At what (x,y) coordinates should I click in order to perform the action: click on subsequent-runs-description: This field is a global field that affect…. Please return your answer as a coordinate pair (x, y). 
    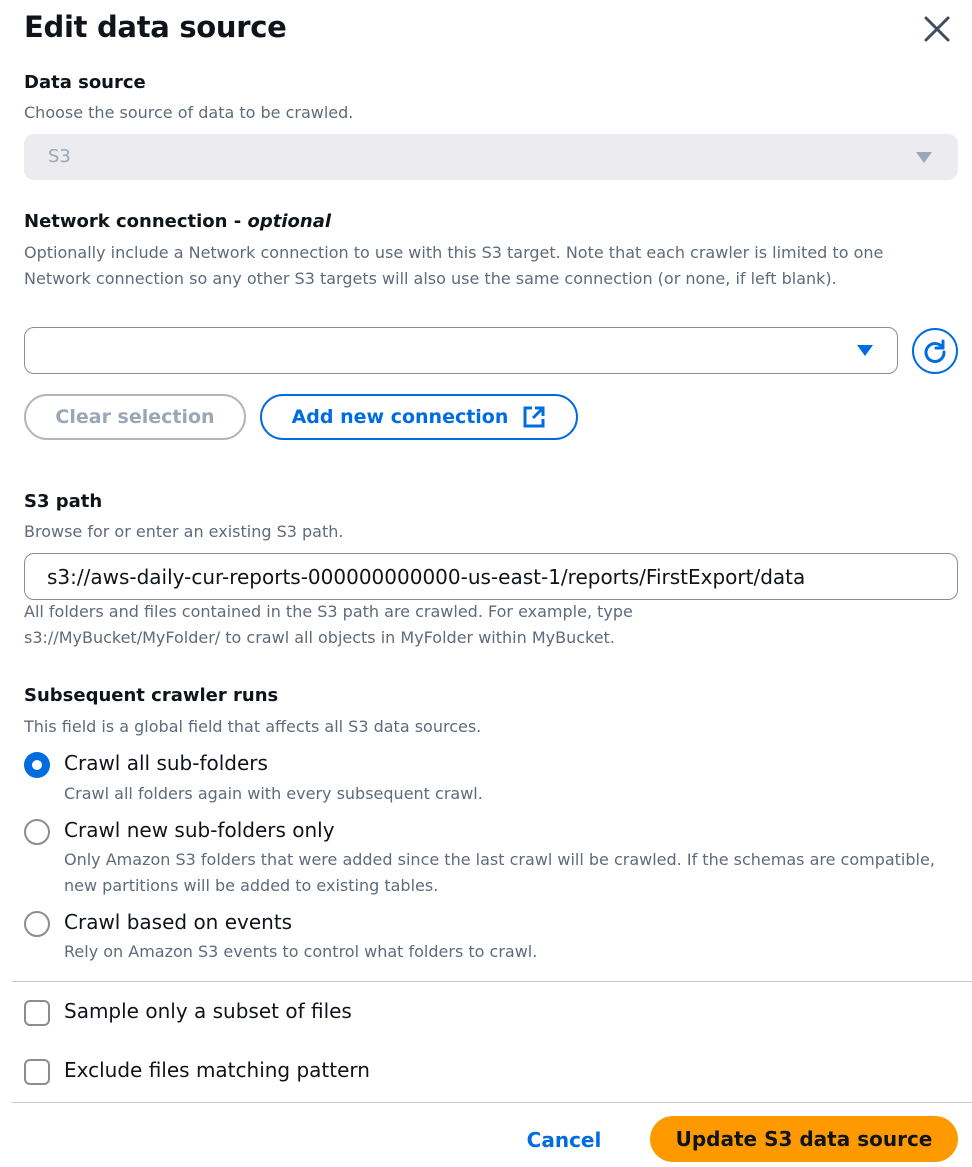
    Looking at the image, I should click on (253, 726).